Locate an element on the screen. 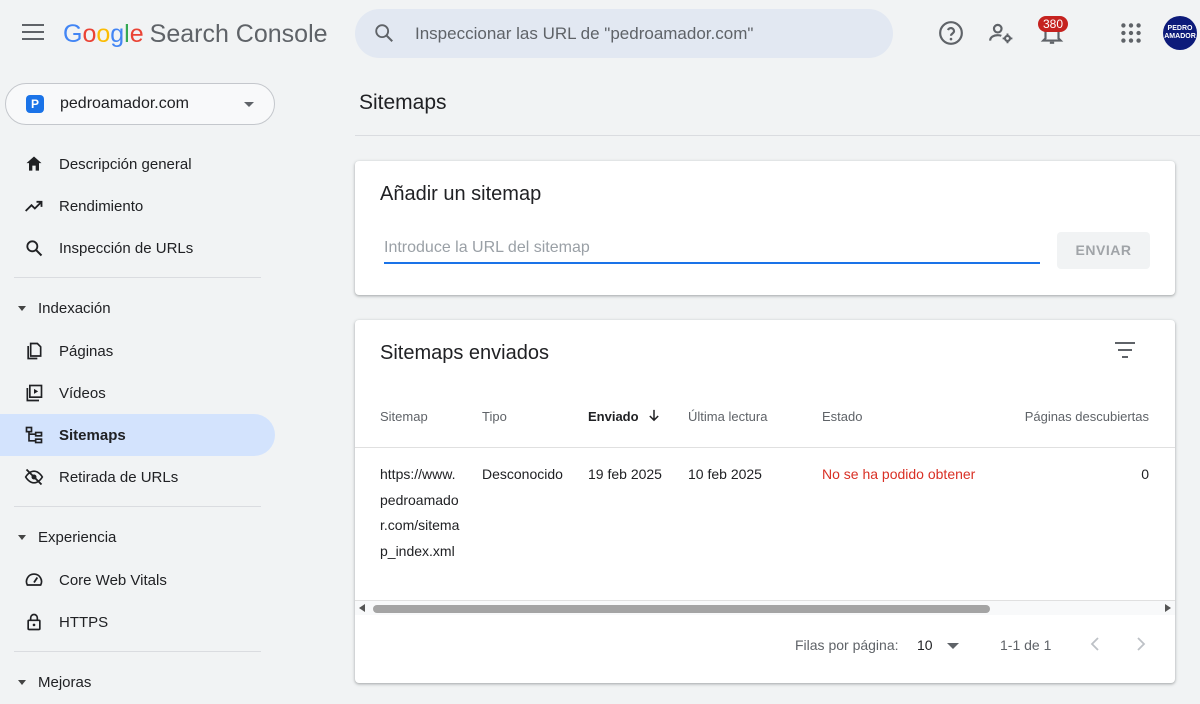 The image size is (1200, 704). submitted-date: 19 feb 2025 is located at coordinates (625, 474).